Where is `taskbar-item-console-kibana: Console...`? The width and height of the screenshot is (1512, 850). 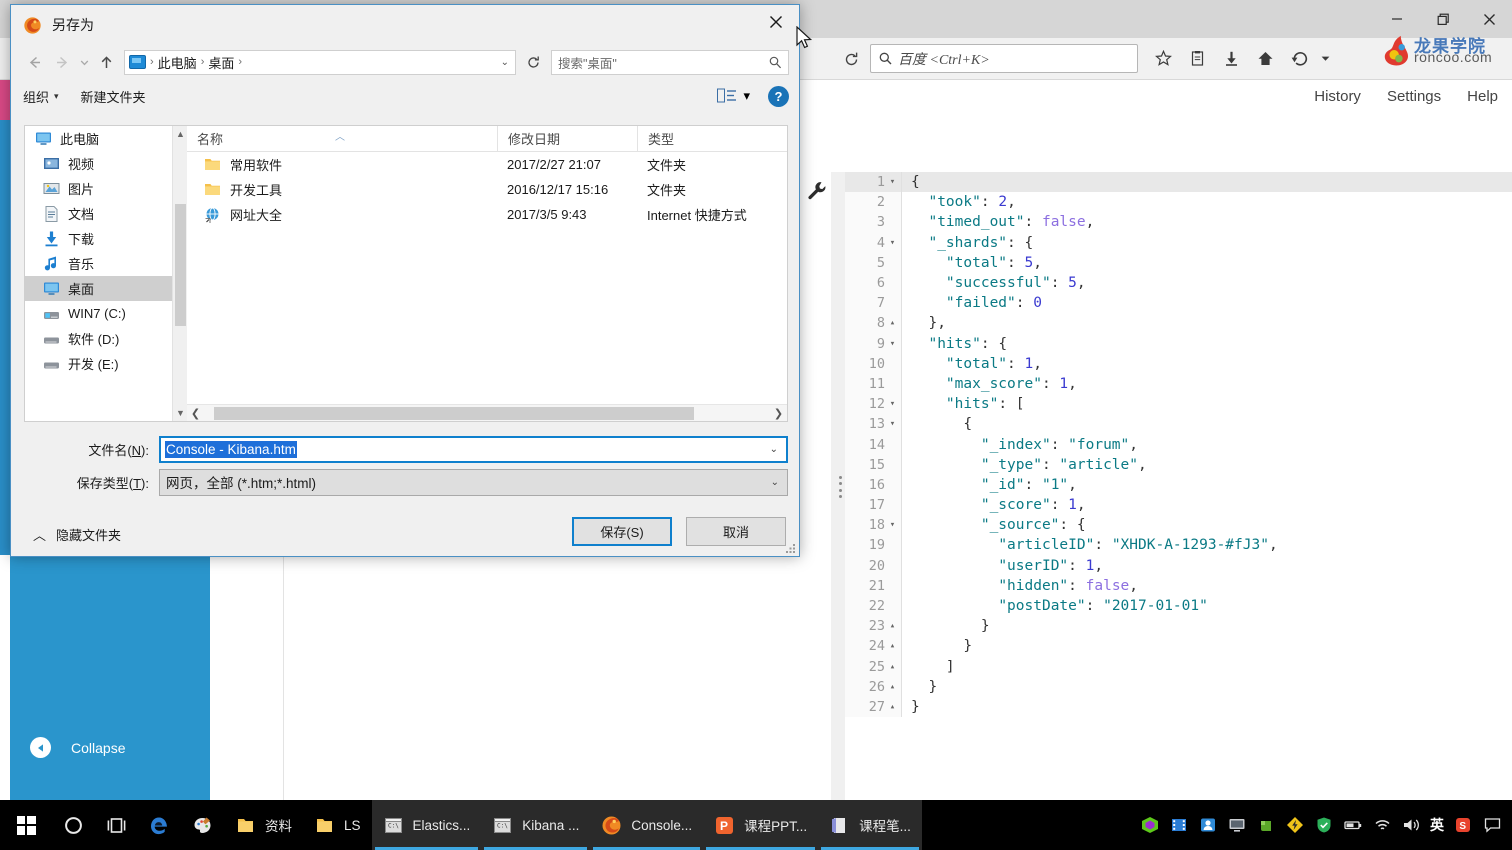
taskbar-item-console-kibana: Console... is located at coordinates (647, 825).